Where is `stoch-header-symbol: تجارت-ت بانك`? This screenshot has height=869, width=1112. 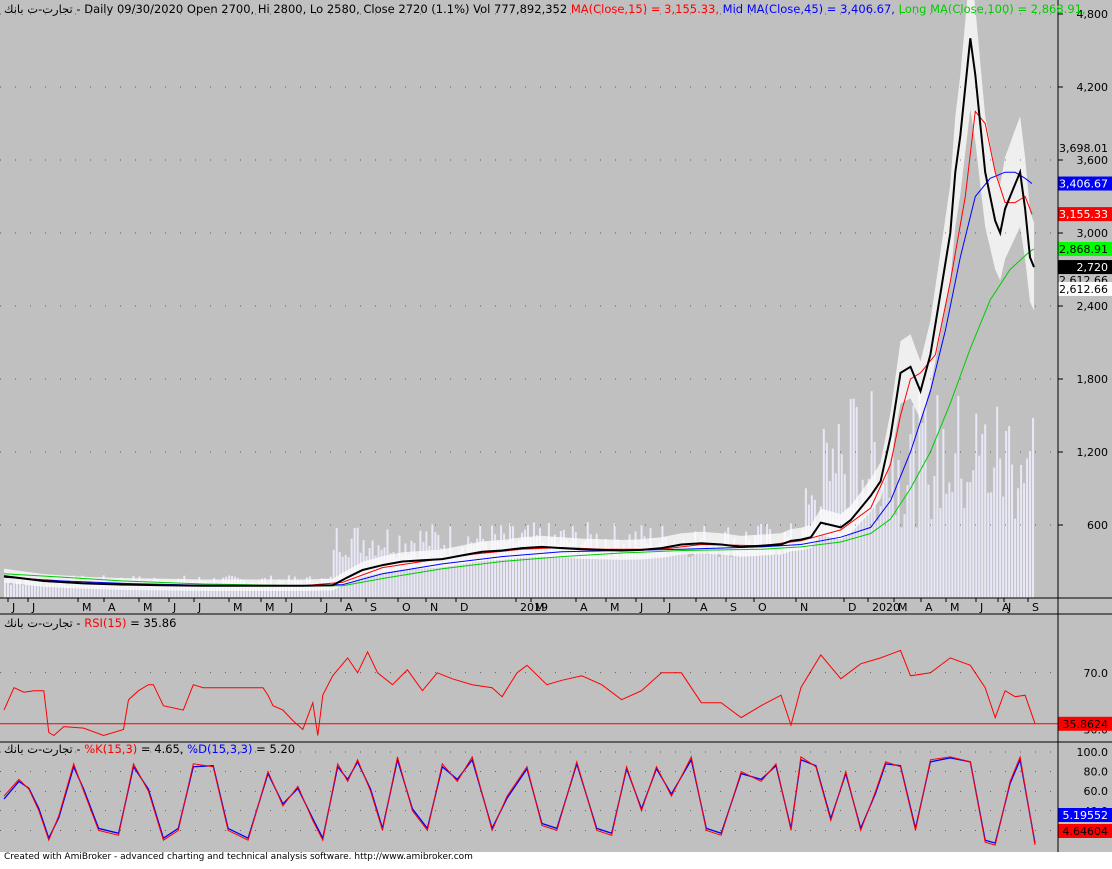 stoch-header-symbol: تجارت-ت بانك is located at coordinates (38, 749).